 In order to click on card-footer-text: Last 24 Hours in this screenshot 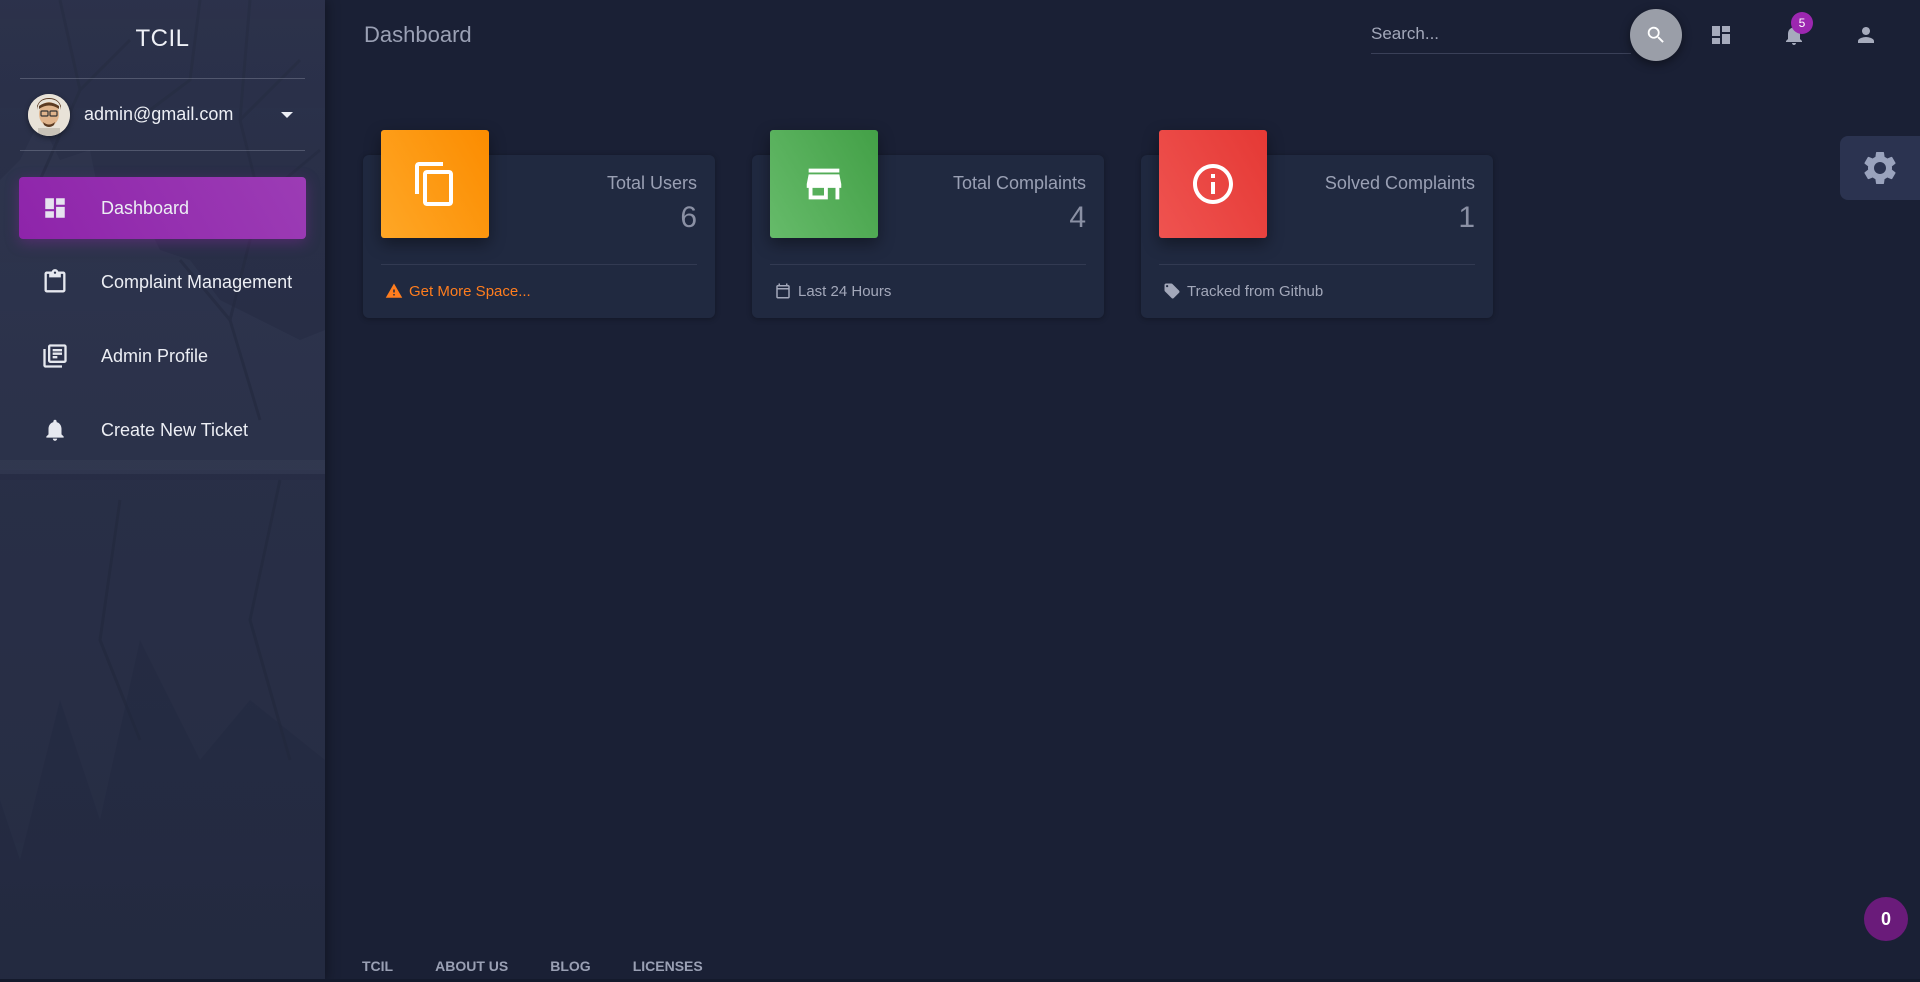, I will do `click(845, 291)`.